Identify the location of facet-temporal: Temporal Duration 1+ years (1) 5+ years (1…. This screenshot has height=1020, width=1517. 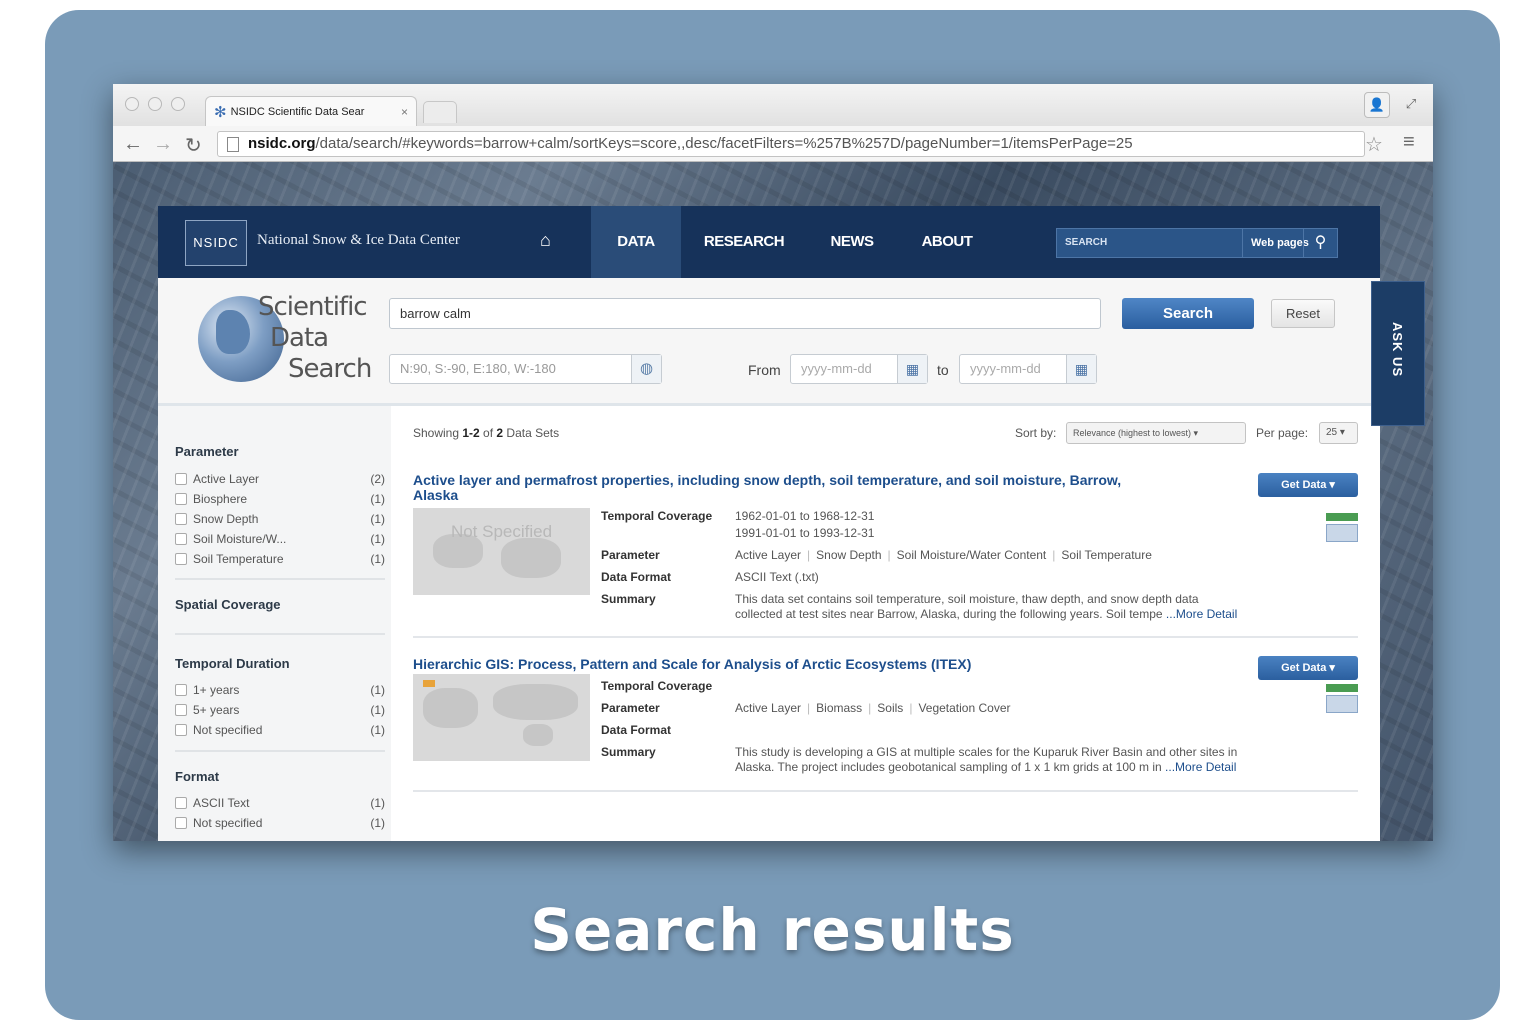
(280, 698).